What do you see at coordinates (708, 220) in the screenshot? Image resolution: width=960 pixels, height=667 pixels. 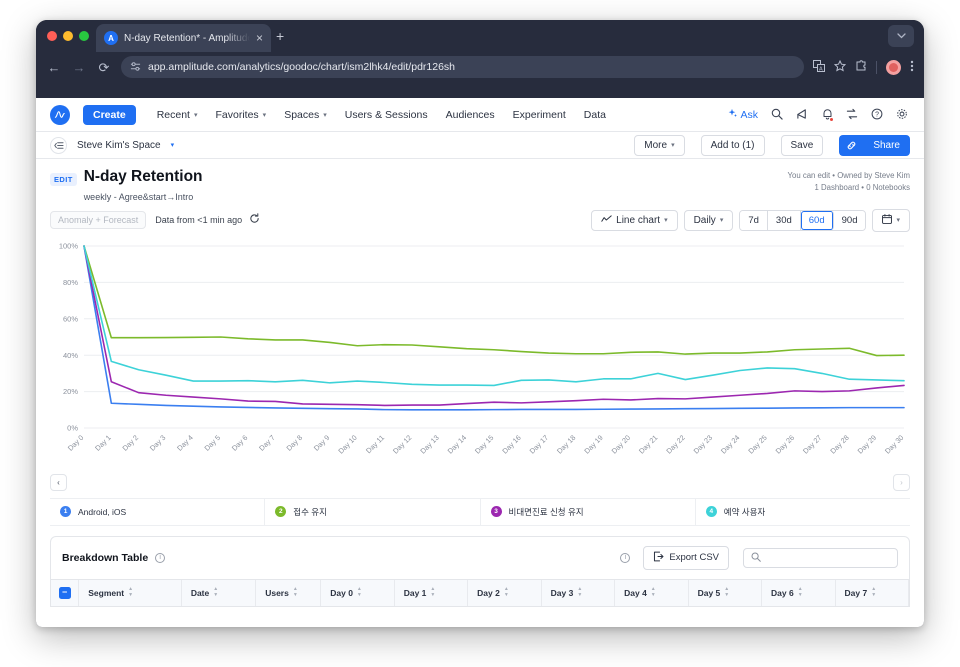 I see `interval-selector: Daily ▾` at bounding box center [708, 220].